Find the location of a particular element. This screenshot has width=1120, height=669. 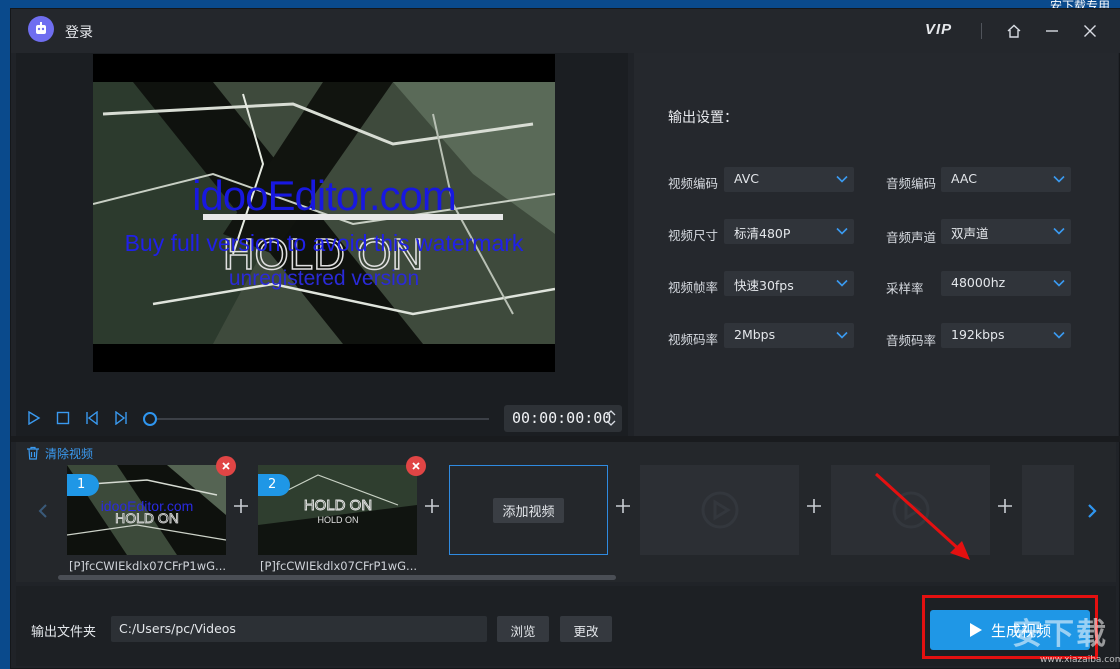

video-bitrate-select: 2Mbps is located at coordinates (789, 335).